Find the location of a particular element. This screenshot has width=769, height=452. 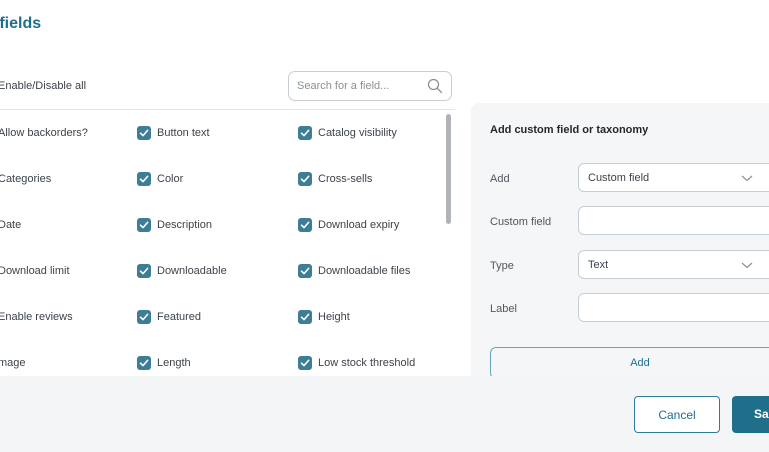

field-option-label: Categories is located at coordinates (26, 179).